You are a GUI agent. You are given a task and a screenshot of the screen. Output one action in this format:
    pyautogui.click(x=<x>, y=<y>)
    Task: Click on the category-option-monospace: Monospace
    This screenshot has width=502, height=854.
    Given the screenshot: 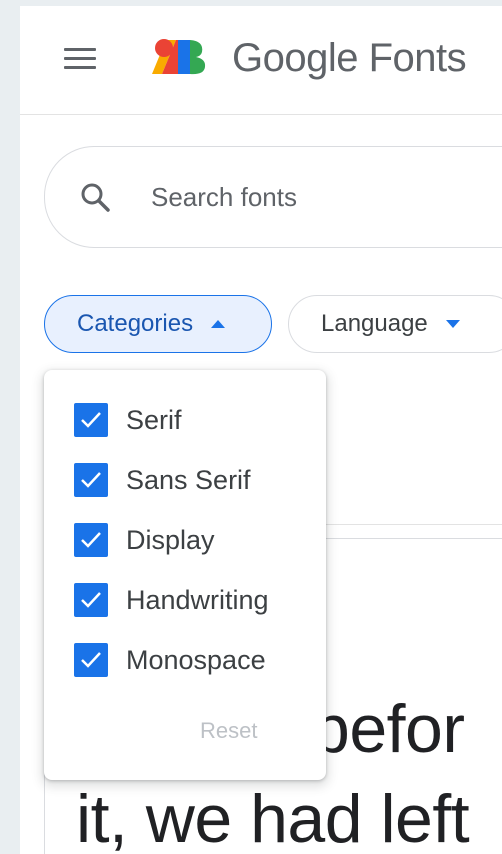 What is the action you would take?
    pyautogui.click(x=170, y=660)
    